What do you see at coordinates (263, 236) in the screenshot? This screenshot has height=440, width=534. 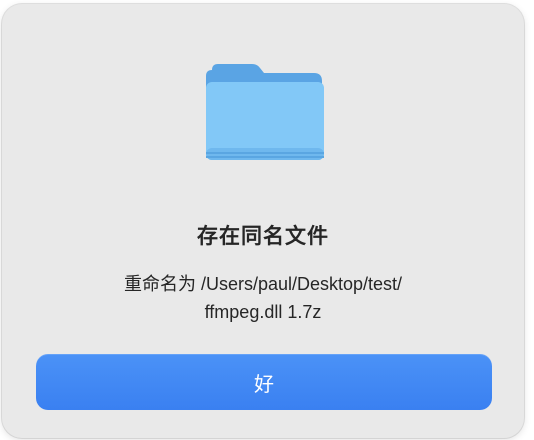 I see `dialog-title: 存在同名文件` at bounding box center [263, 236].